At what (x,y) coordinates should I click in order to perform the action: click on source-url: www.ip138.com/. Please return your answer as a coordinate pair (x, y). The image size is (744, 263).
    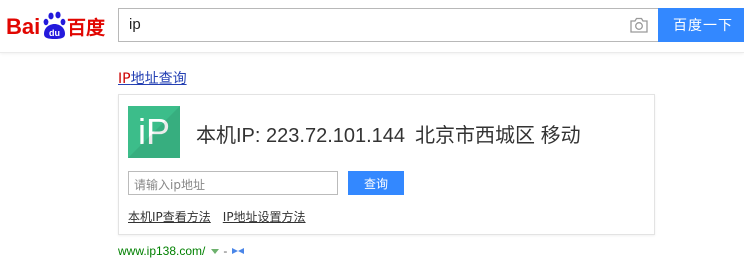
    Looking at the image, I should click on (161, 251).